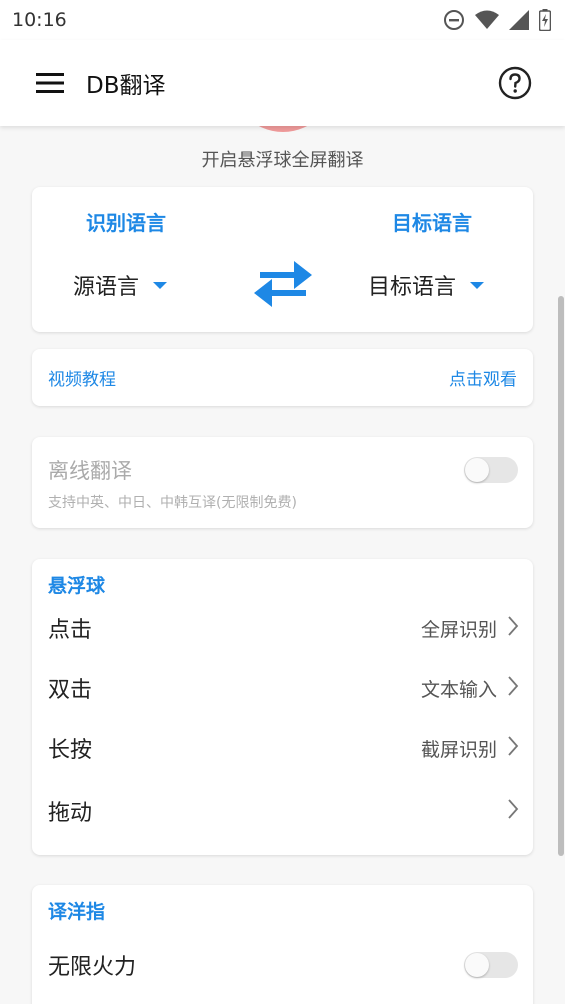 This screenshot has width=565, height=1004. Describe the element at coordinates (282, 944) in the screenshot. I see `translate-finger-card: 译洋指 无限火力` at that location.